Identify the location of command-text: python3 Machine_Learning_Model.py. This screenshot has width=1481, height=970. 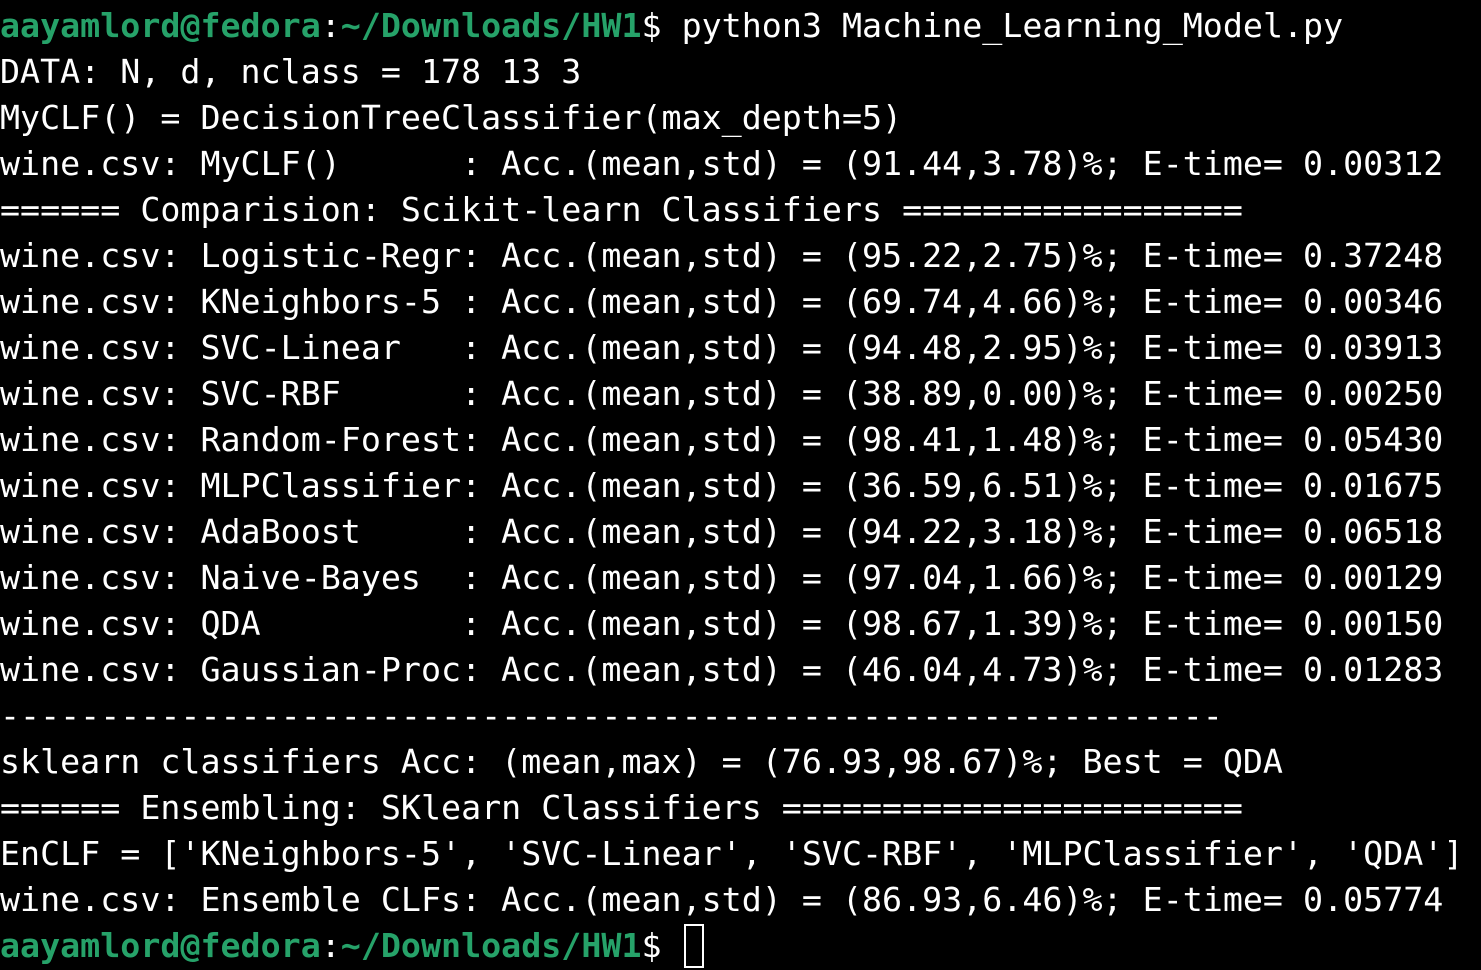
(1012, 25).